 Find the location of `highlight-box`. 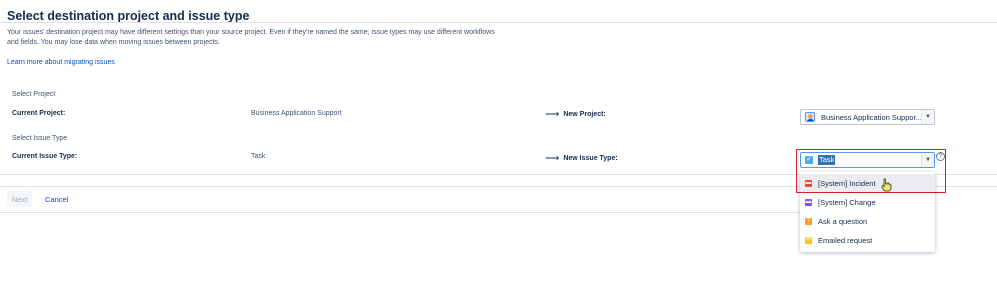

highlight-box is located at coordinates (871, 171).